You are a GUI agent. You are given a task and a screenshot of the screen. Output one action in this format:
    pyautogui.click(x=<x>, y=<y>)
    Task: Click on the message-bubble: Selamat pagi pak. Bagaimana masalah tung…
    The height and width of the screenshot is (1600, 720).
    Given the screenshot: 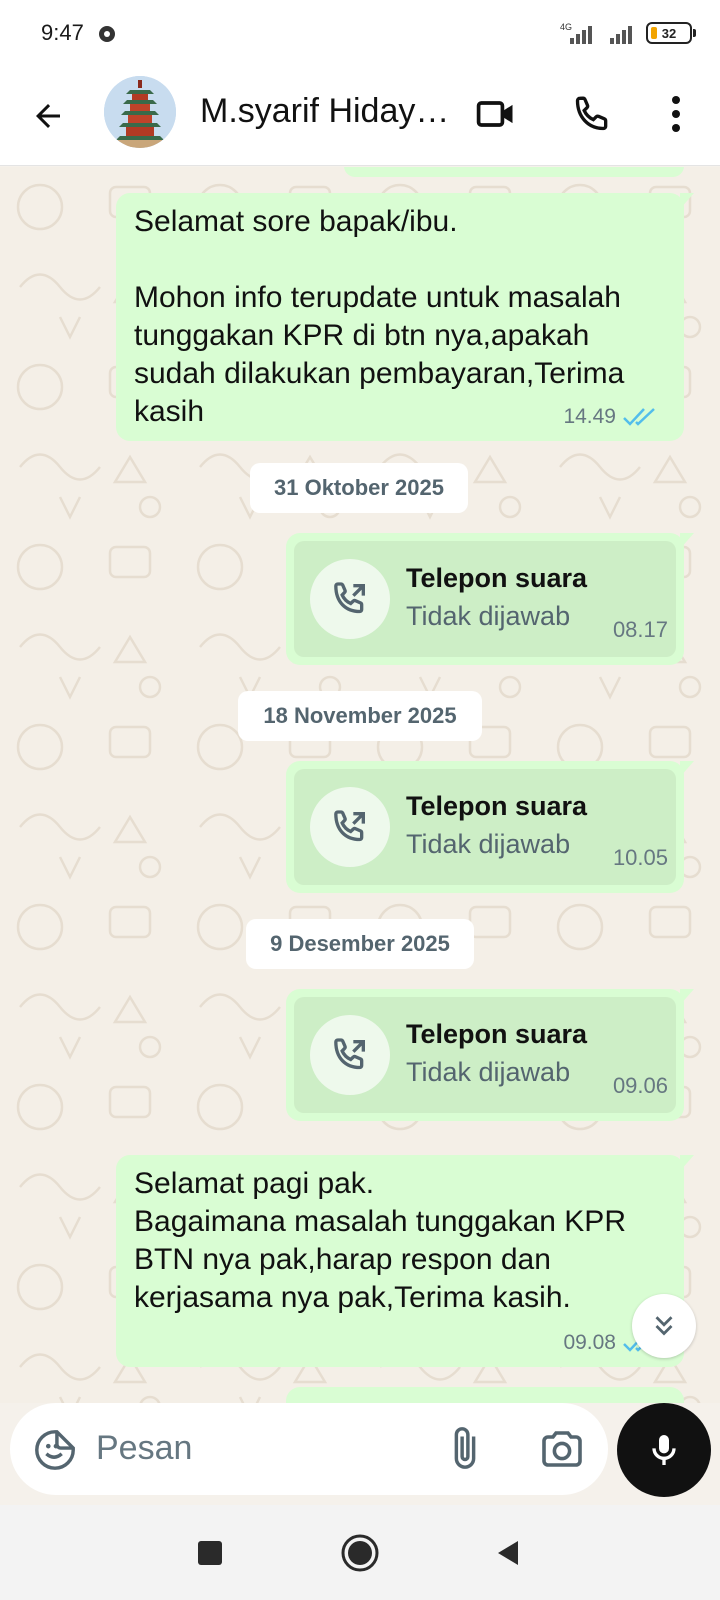 What is the action you would take?
    pyautogui.click(x=405, y=1261)
    